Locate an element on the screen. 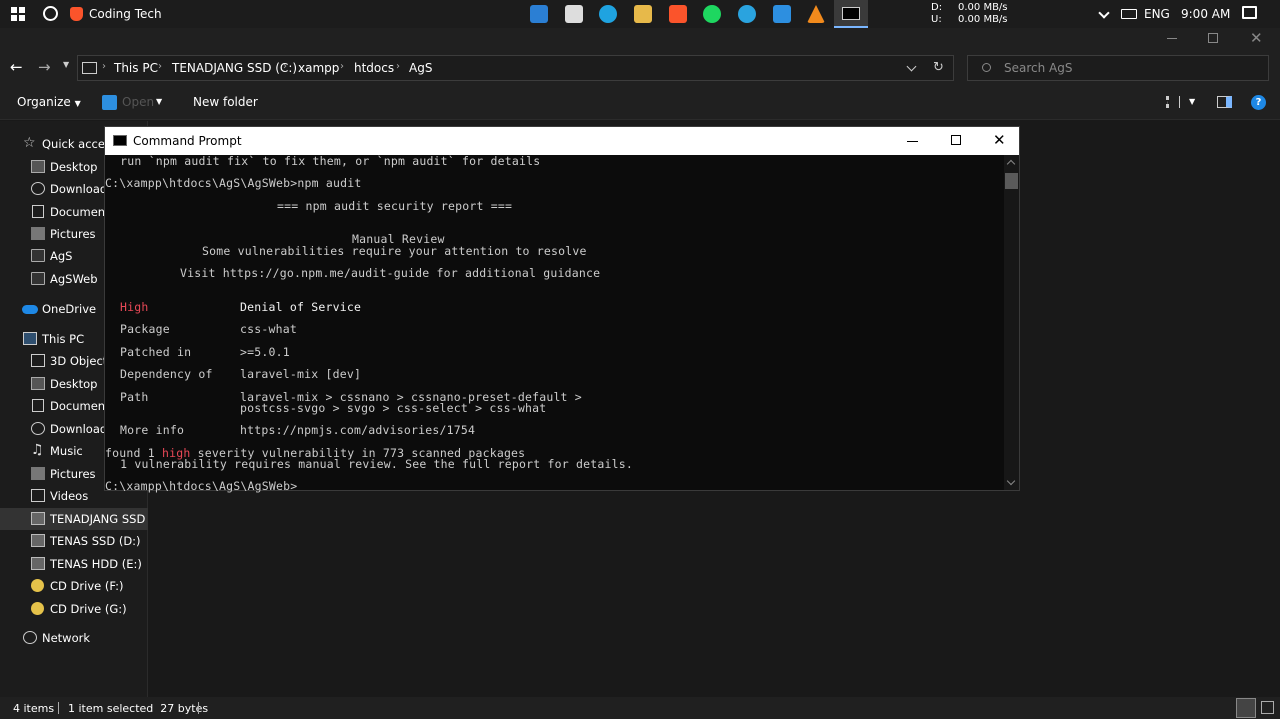 The image size is (1280, 719). severity-label: High is located at coordinates (134, 307).